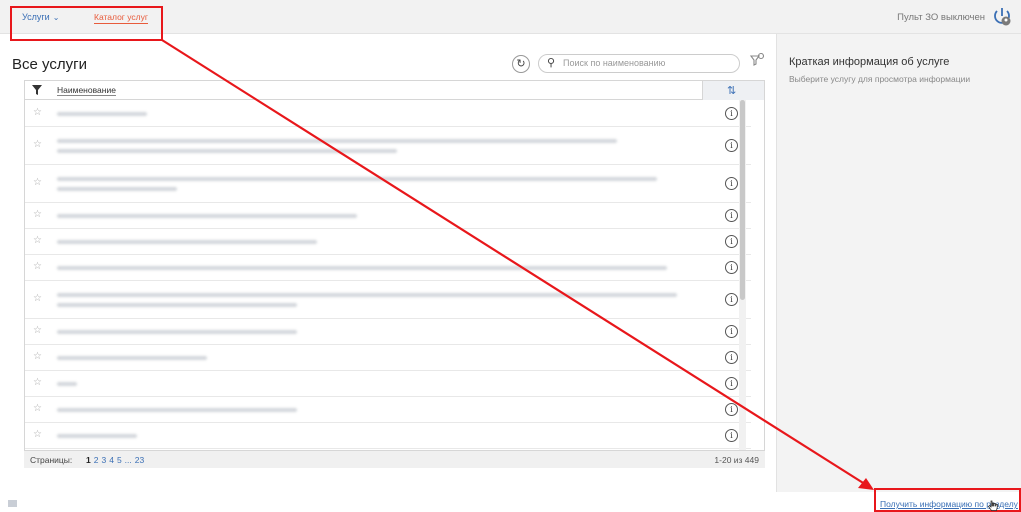  What do you see at coordinates (96, 460) in the screenshot?
I see `page-link: 2` at bounding box center [96, 460].